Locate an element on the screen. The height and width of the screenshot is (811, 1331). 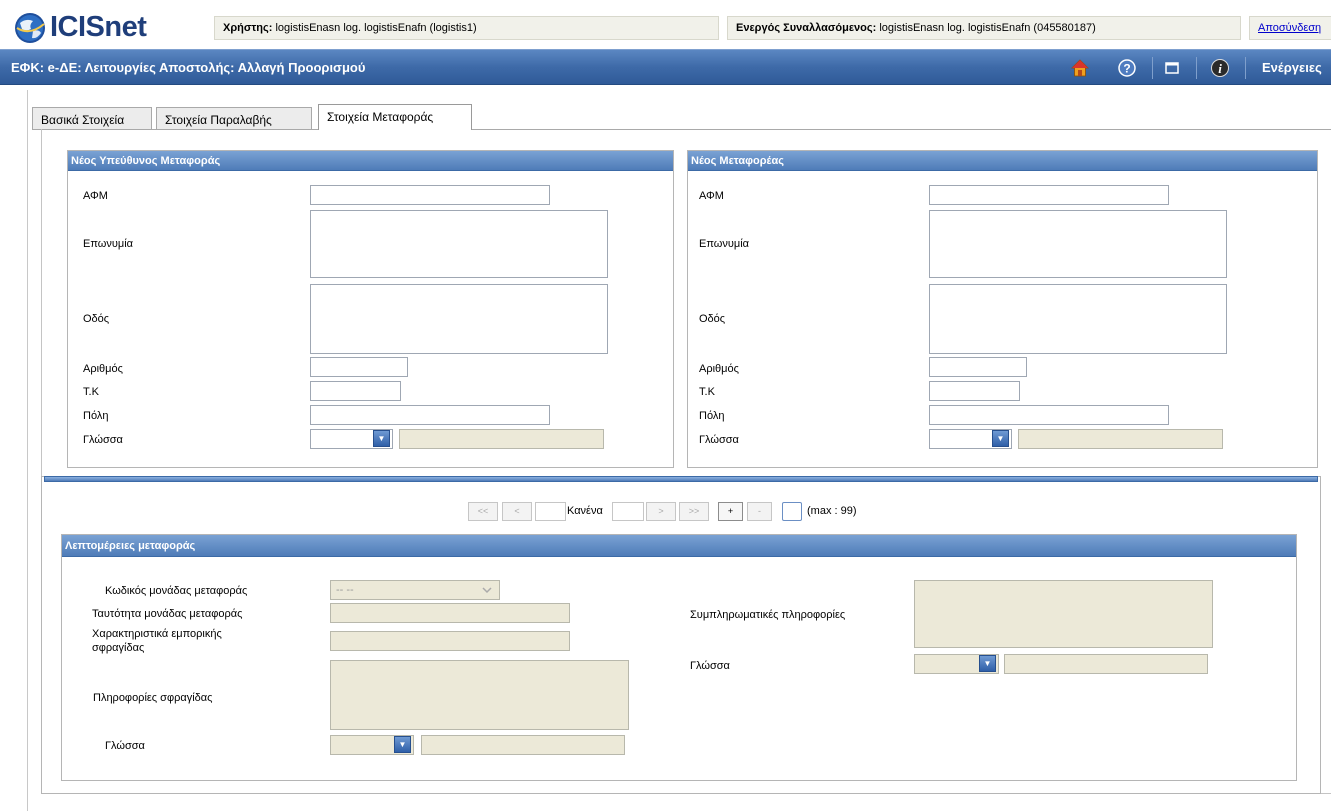
seal-features-label-line2: σφραγίδας is located at coordinates (118, 648).